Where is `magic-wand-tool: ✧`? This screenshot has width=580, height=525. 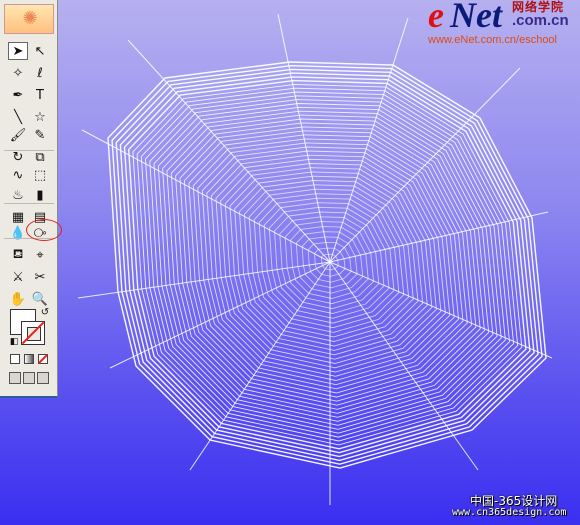 magic-wand-tool: ✧ is located at coordinates (18, 73).